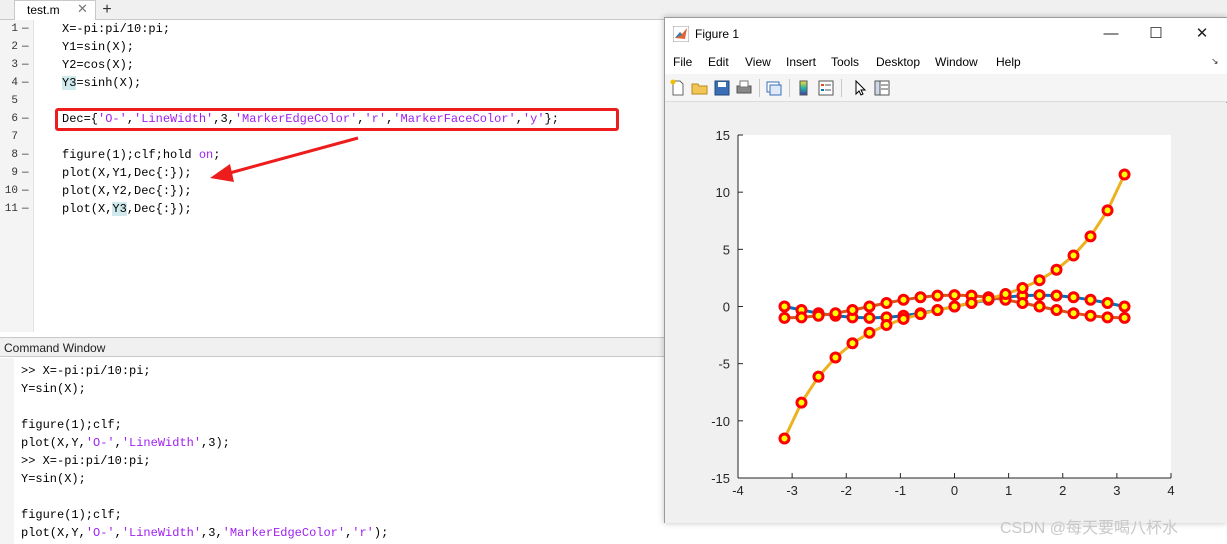 The width and height of the screenshot is (1227, 544). What do you see at coordinates (159, 209) in the screenshot?
I see `code-text: ,Dec{:});` at bounding box center [159, 209].